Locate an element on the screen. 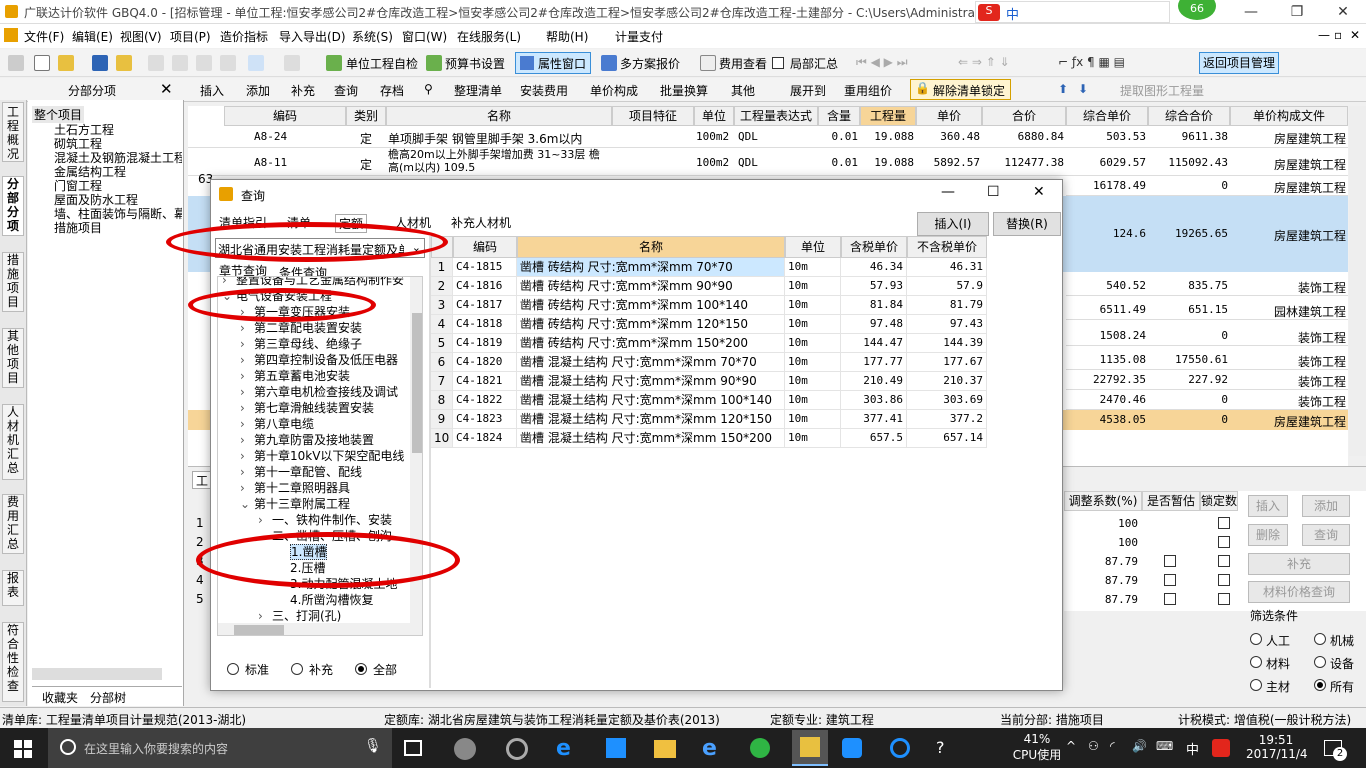 The height and width of the screenshot is (768, 1366). col-header-lock: 锁定数 is located at coordinates (1219, 501).